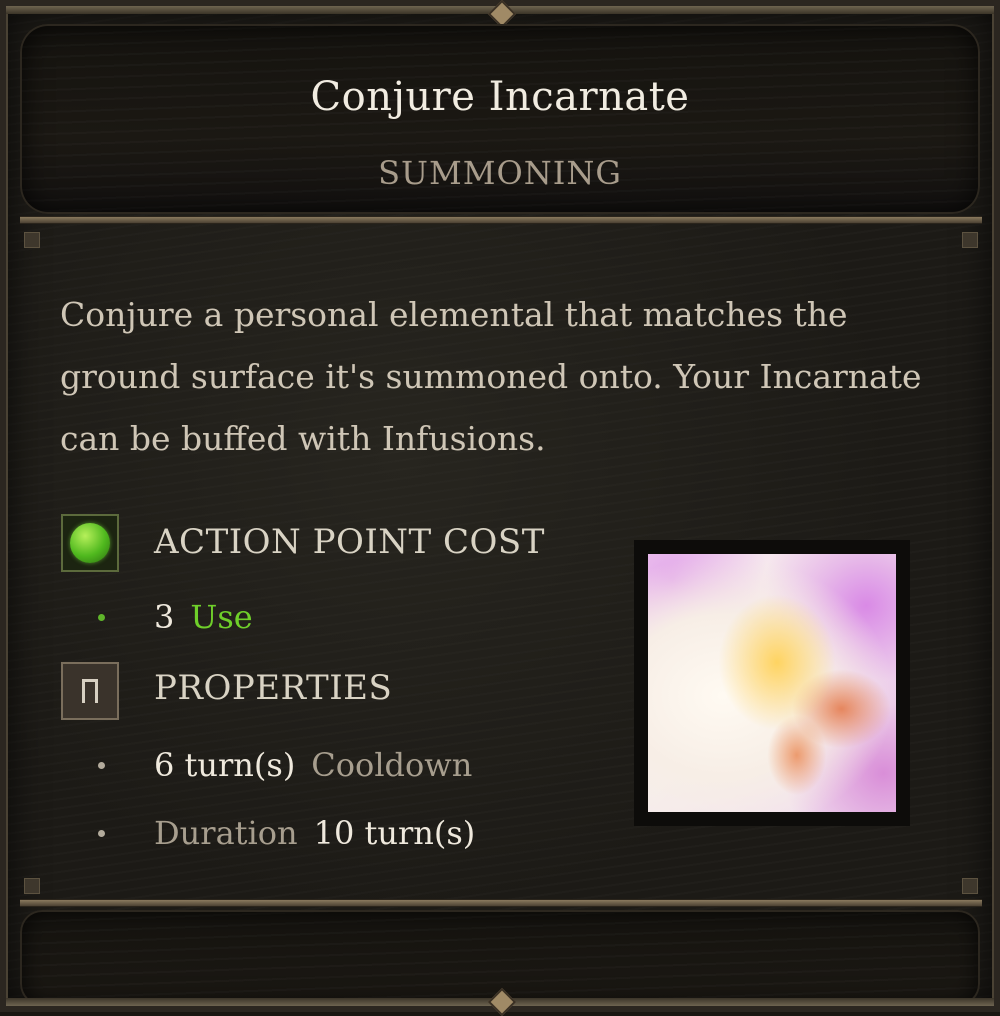 The height and width of the screenshot is (1016, 1000). I want to click on cooldown-value: 6 turn(s), so click(225, 765).